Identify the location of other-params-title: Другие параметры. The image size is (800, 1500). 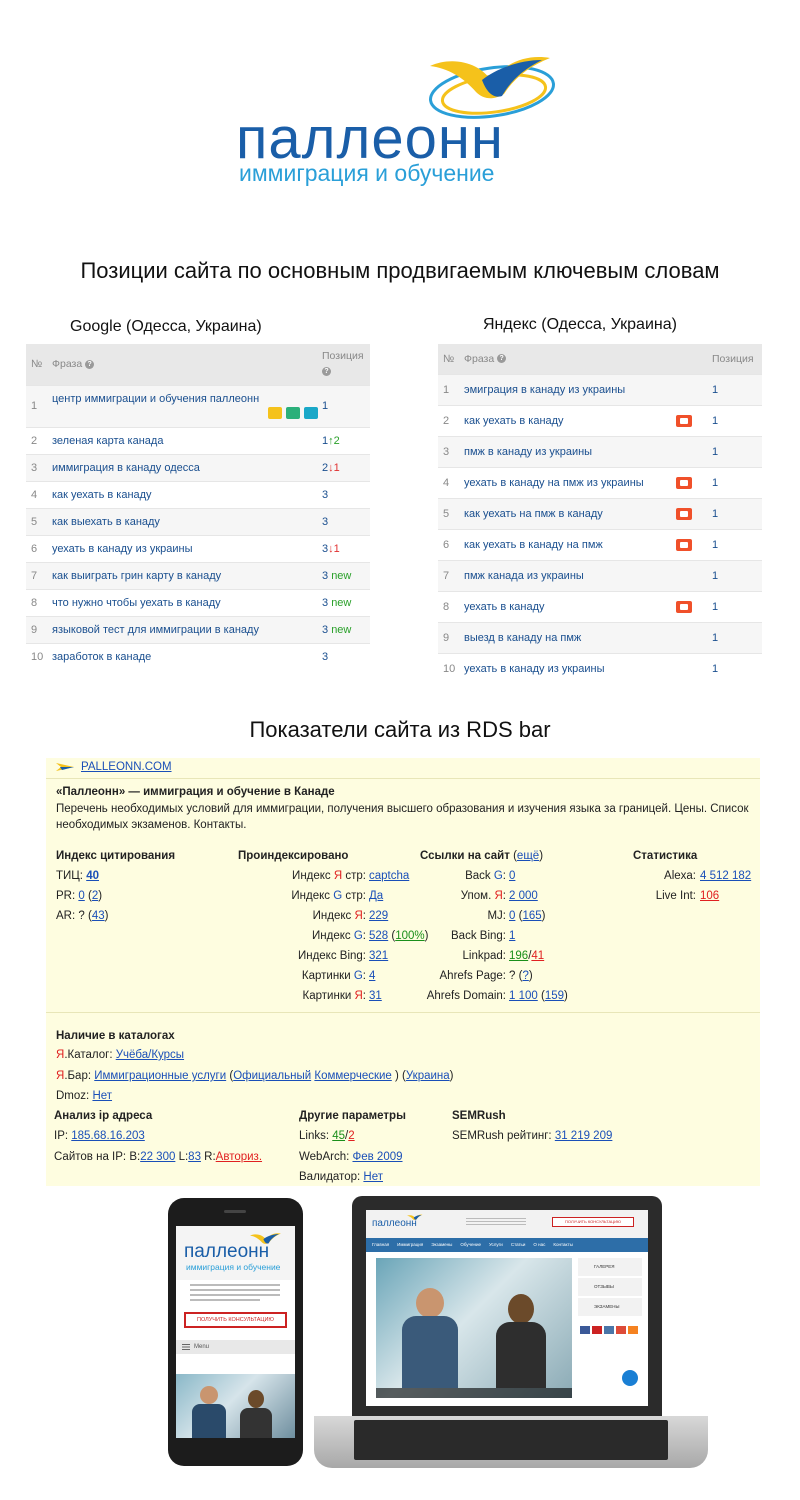
(352, 1116).